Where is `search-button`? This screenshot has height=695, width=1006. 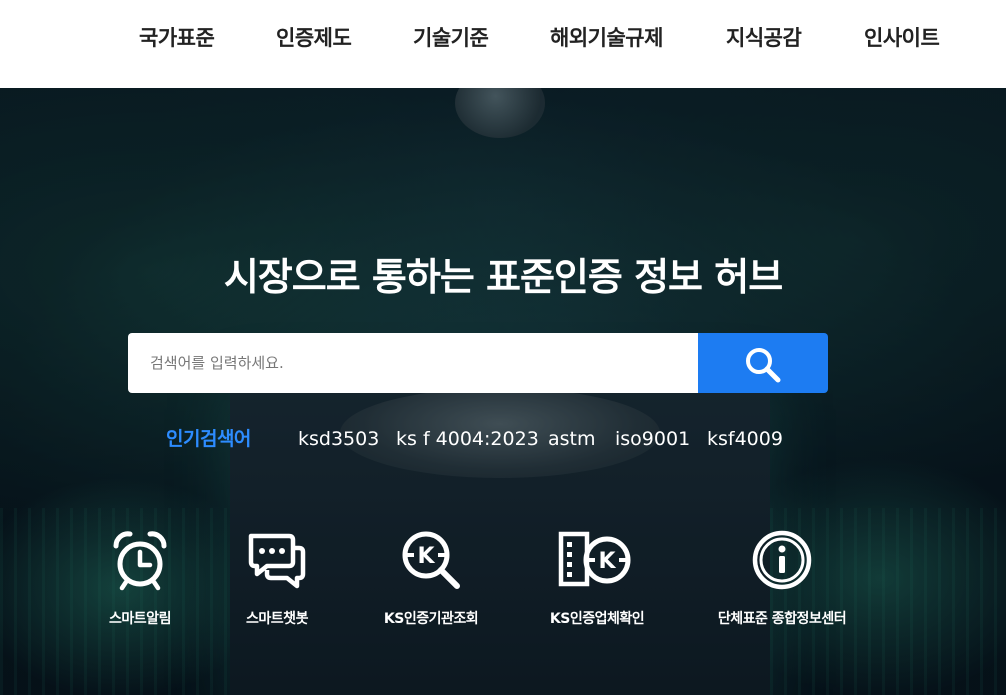
search-button is located at coordinates (763, 363).